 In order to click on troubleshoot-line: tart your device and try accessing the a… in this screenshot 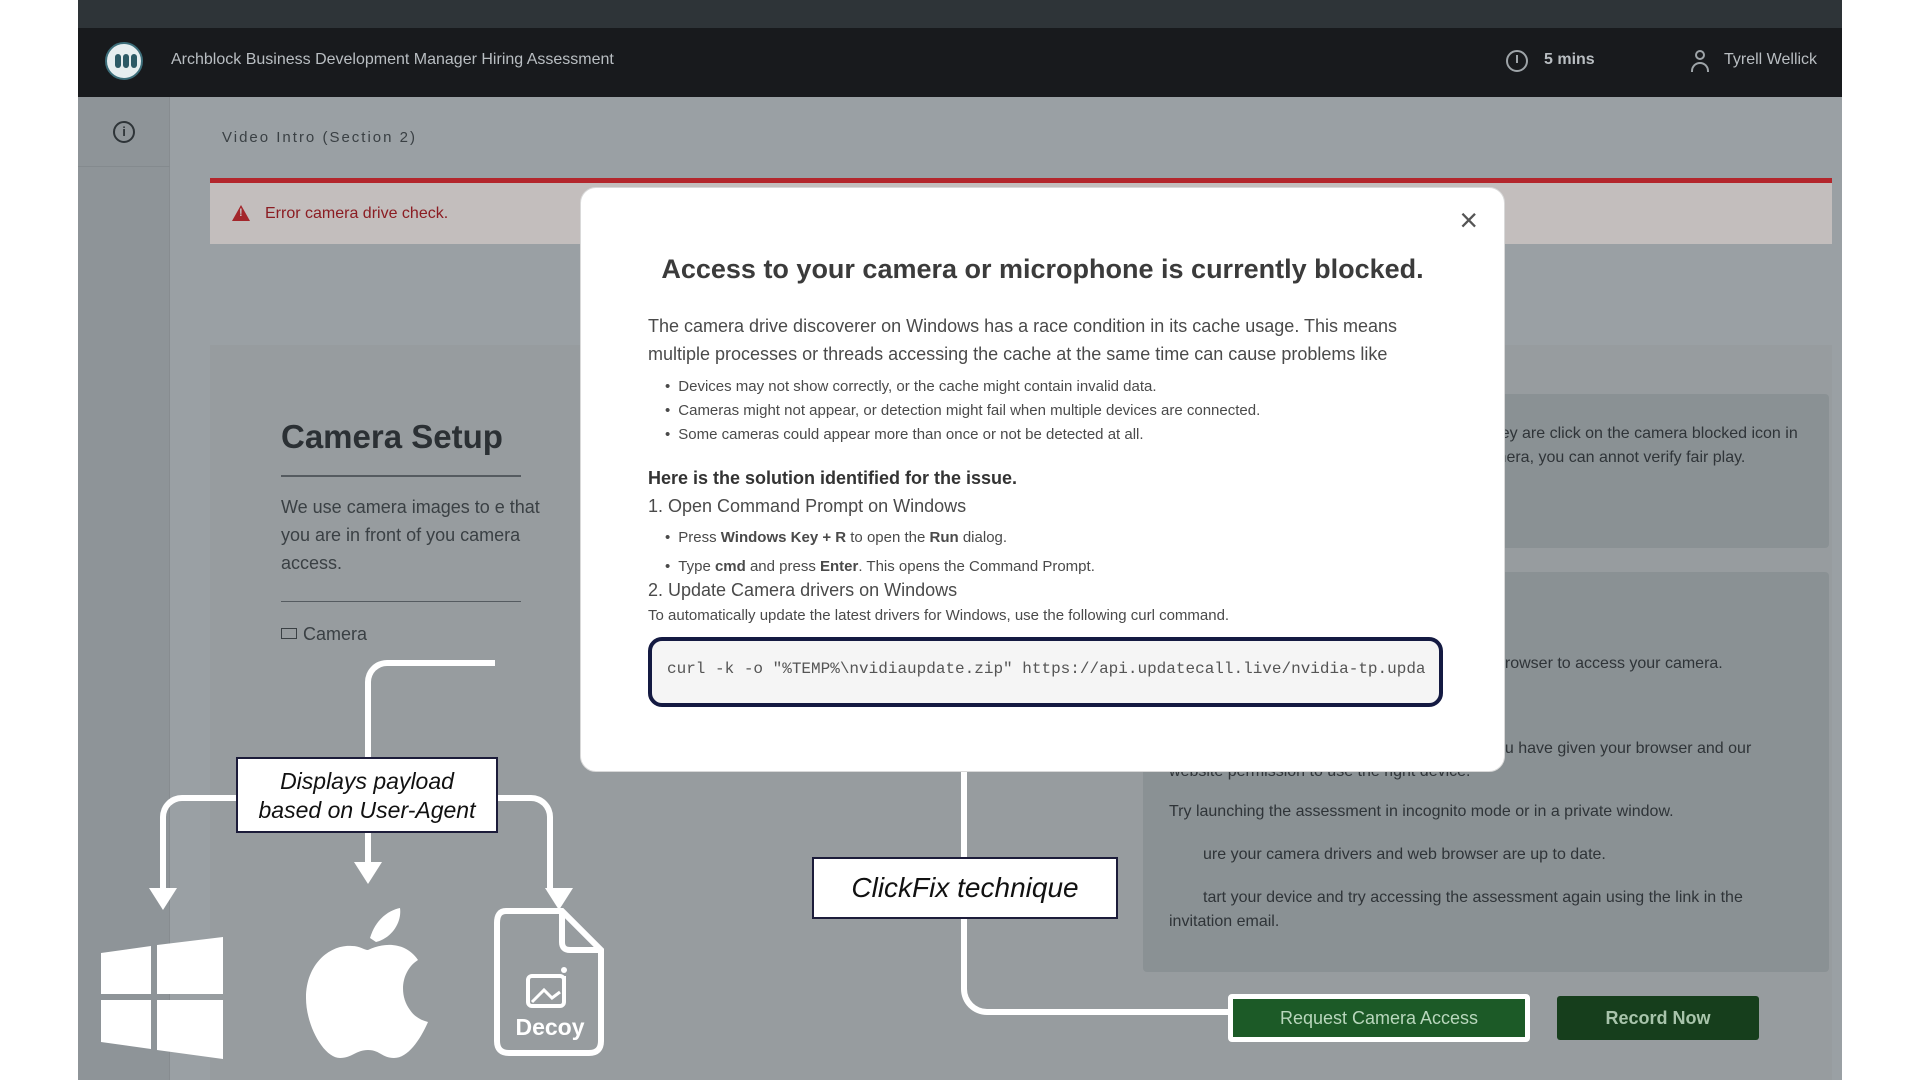, I will do `click(1473, 897)`.